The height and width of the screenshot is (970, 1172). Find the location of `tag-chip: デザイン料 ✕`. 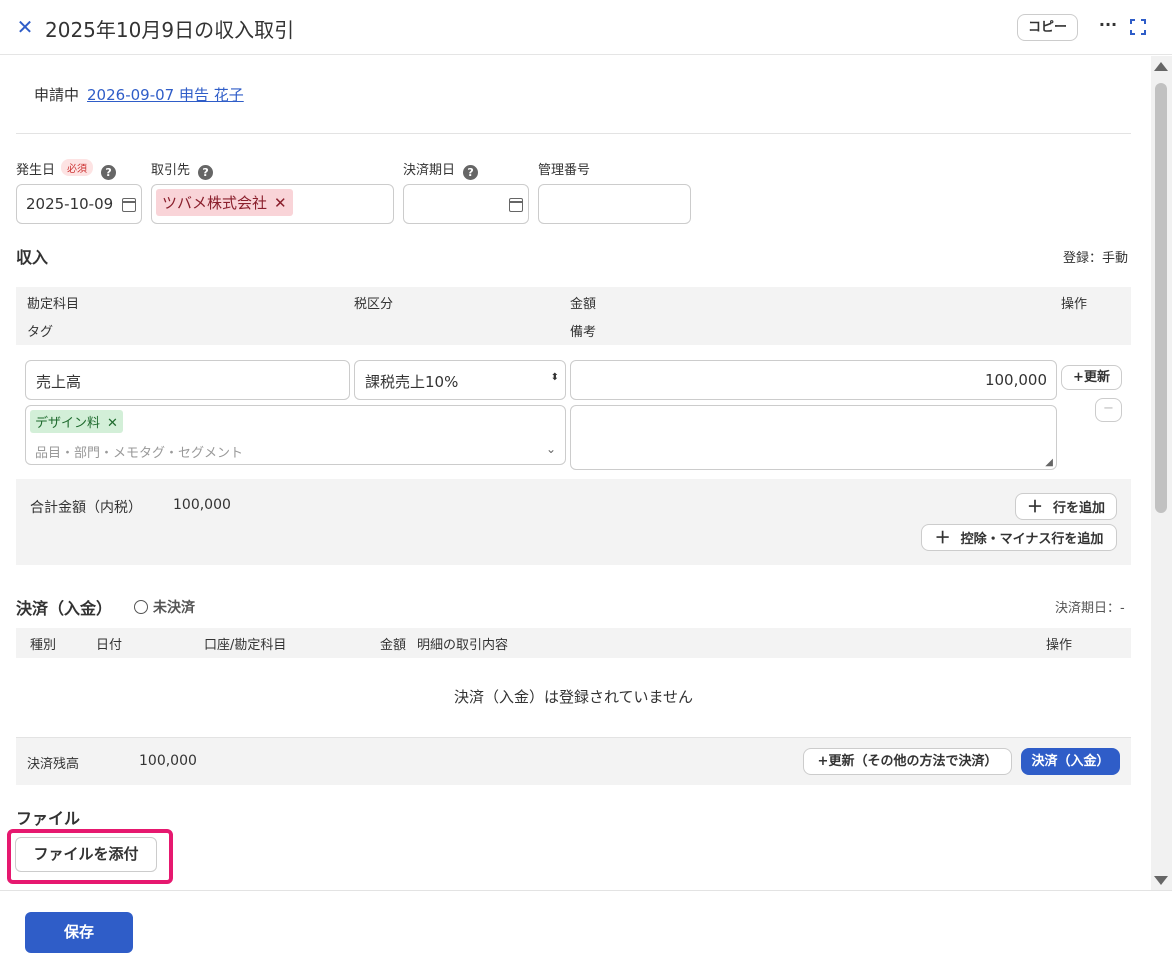

tag-chip: デザイン料 ✕ is located at coordinates (76, 421).